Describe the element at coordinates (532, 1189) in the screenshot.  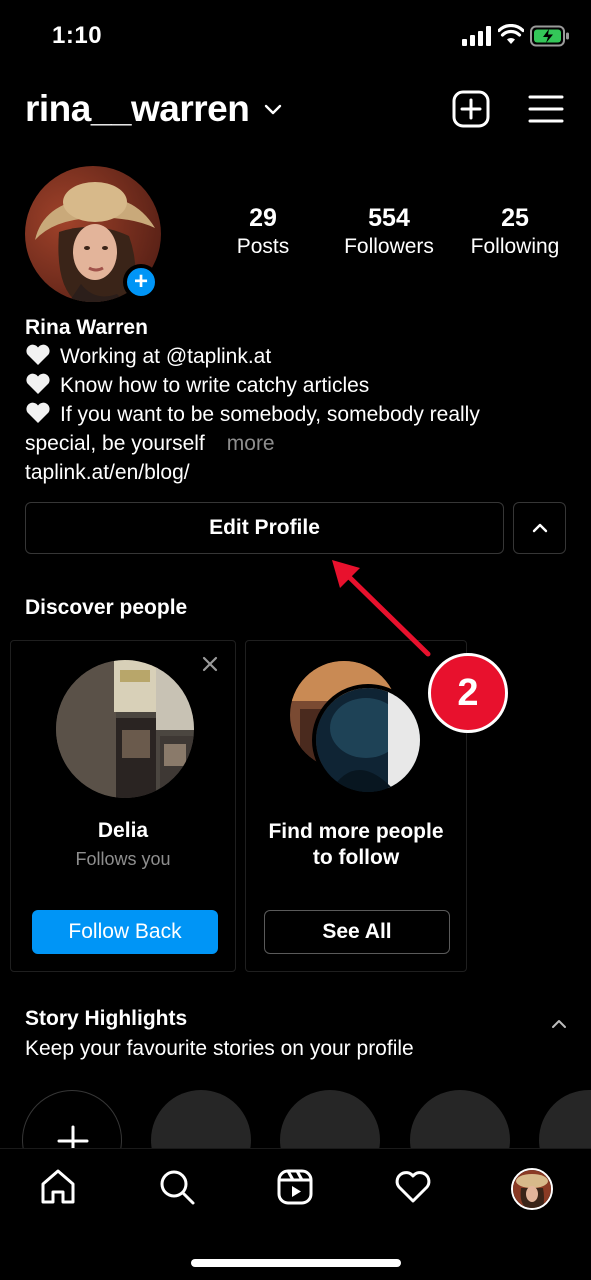
I see `profile-tab-avatar` at that location.